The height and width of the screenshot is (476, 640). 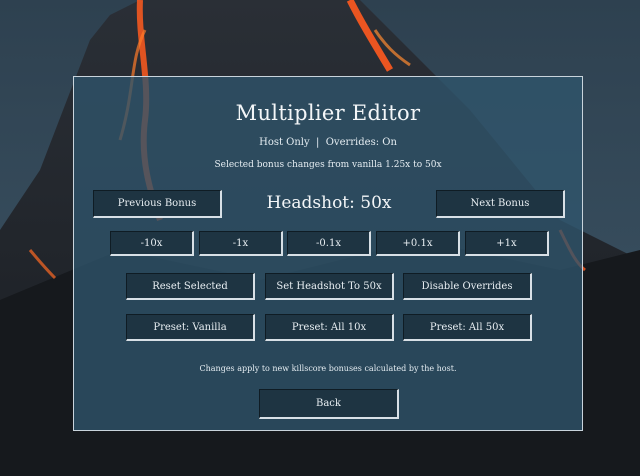 What do you see at coordinates (500, 204) in the screenshot?
I see `next-bonus-button: Next Bonus` at bounding box center [500, 204].